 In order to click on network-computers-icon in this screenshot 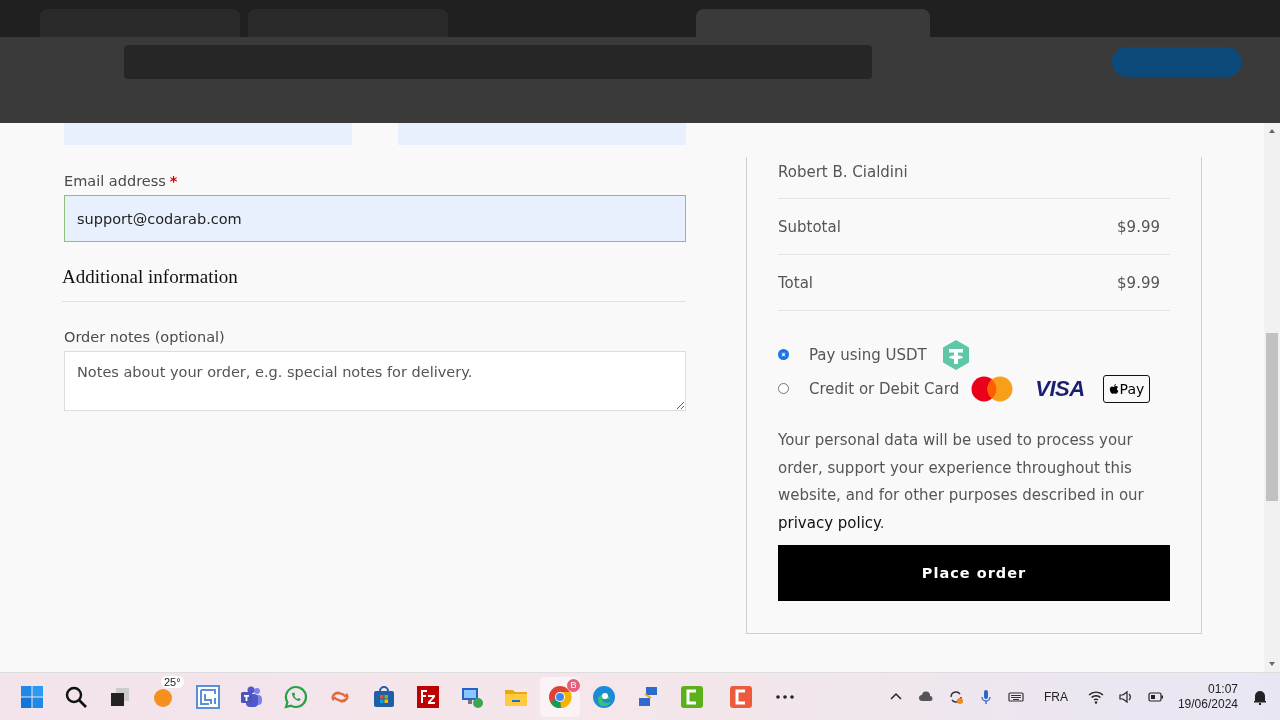, I will do `click(648, 696)`.